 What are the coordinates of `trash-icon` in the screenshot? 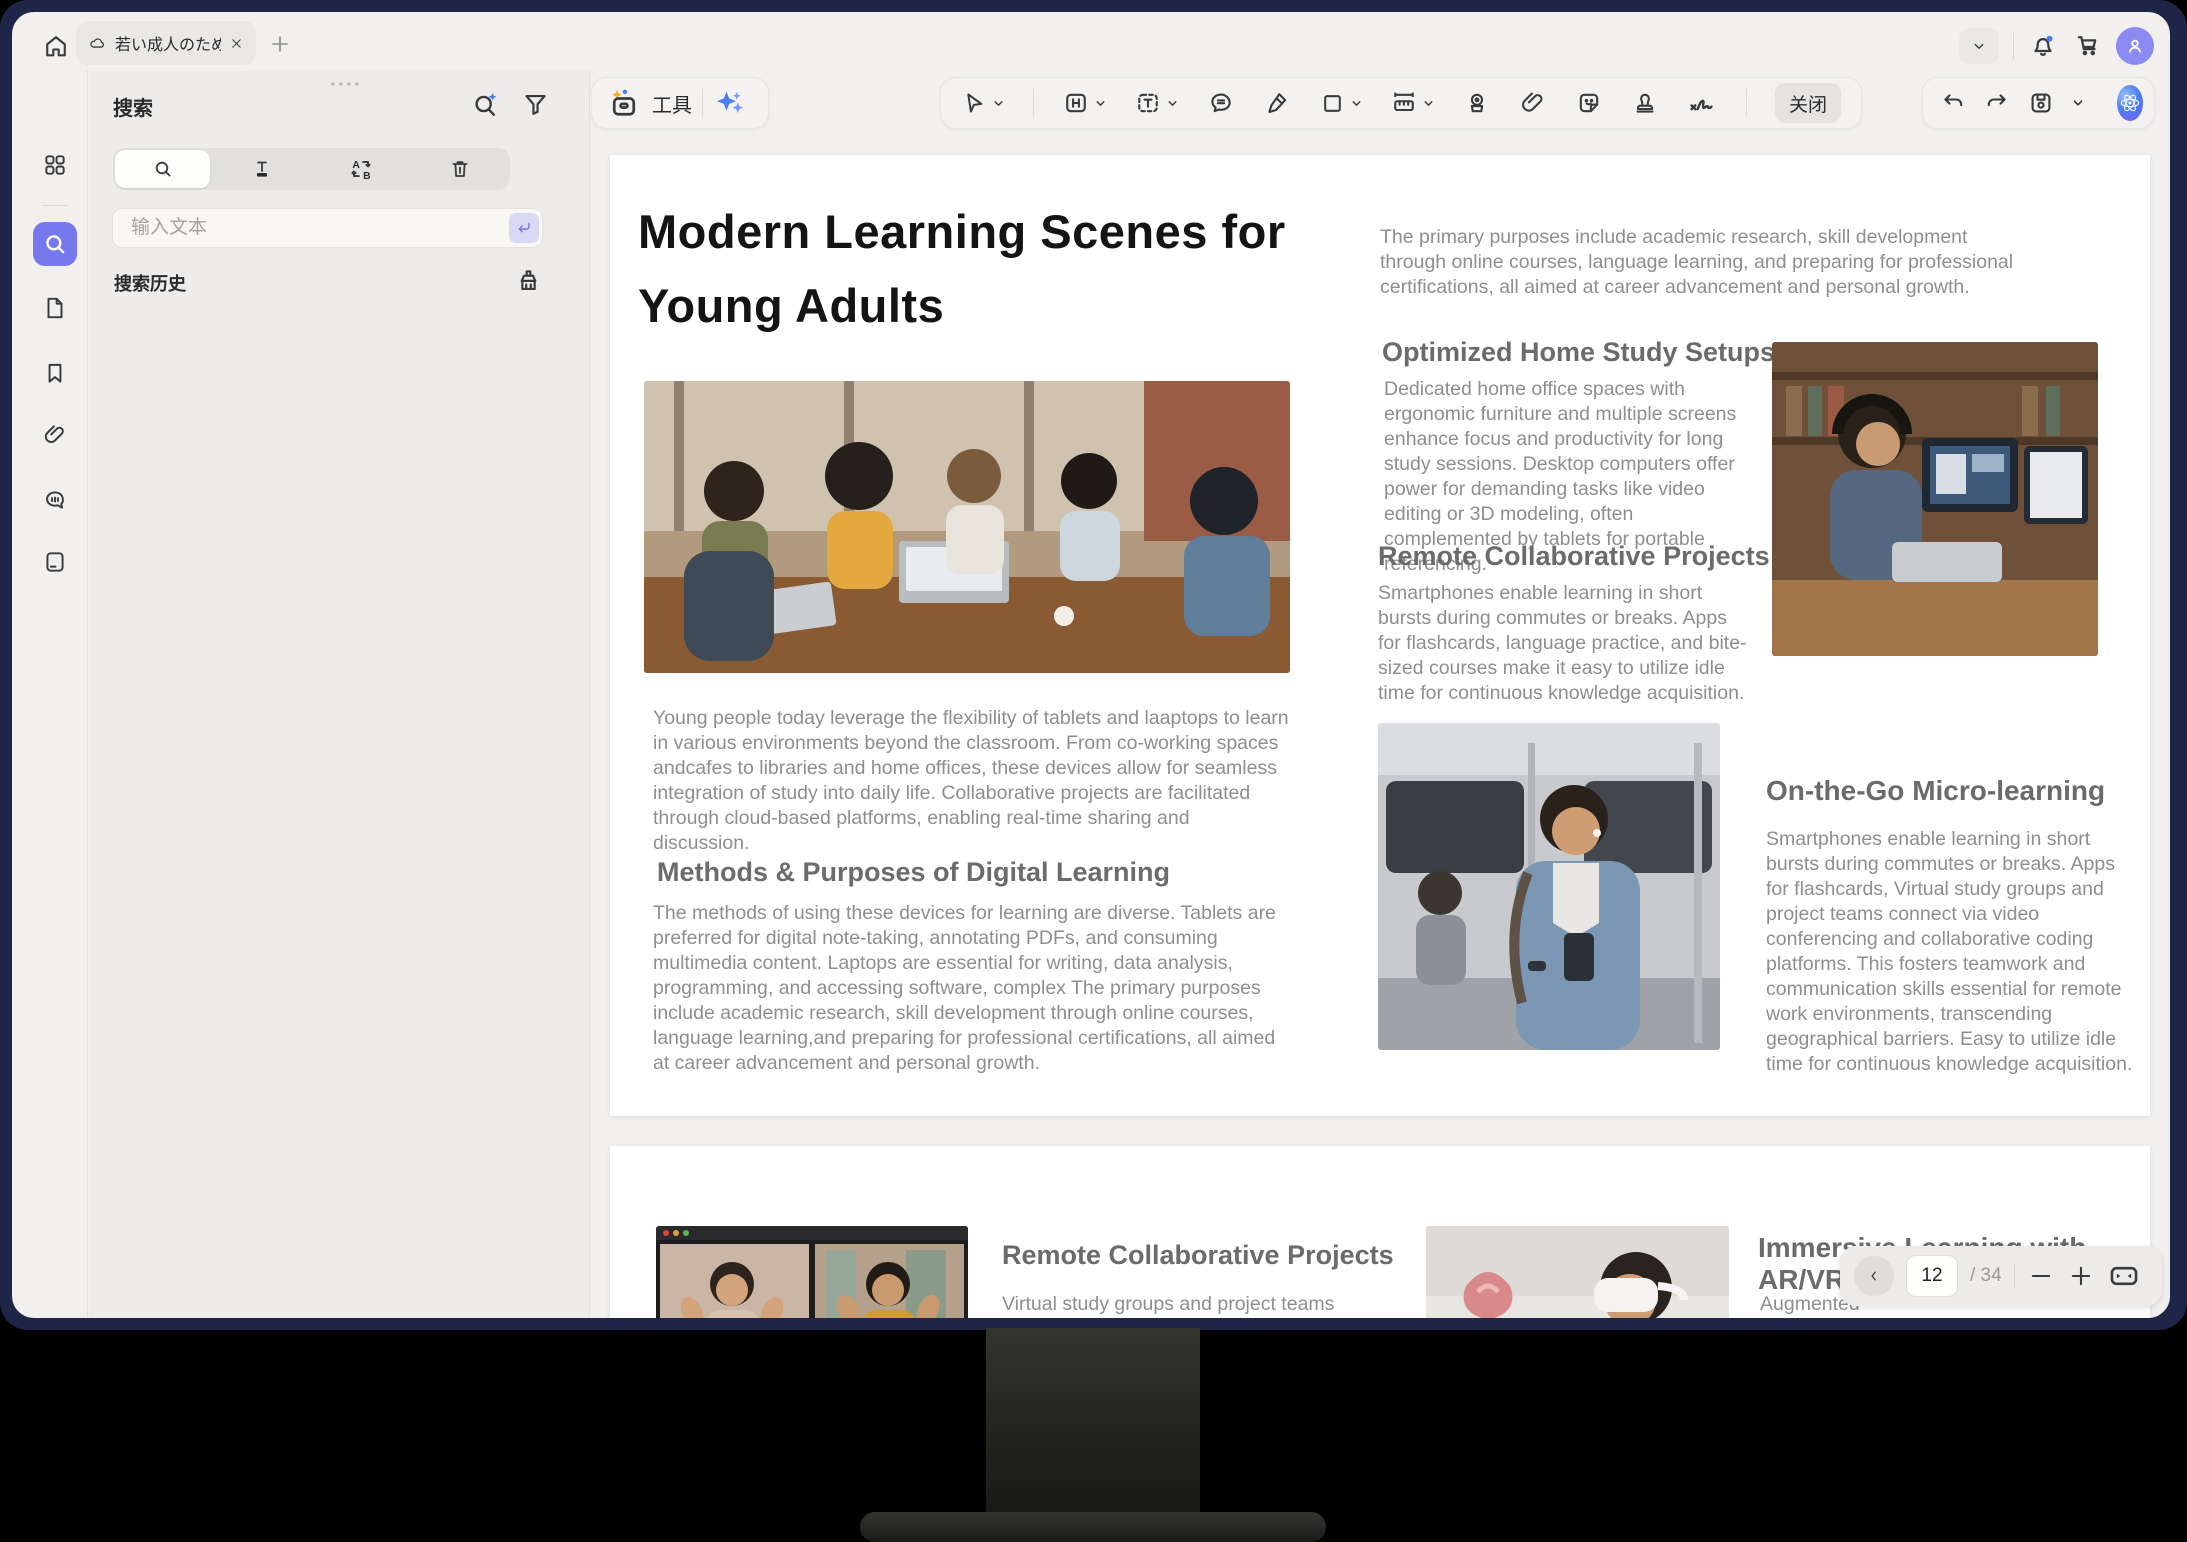 It's located at (460, 169).